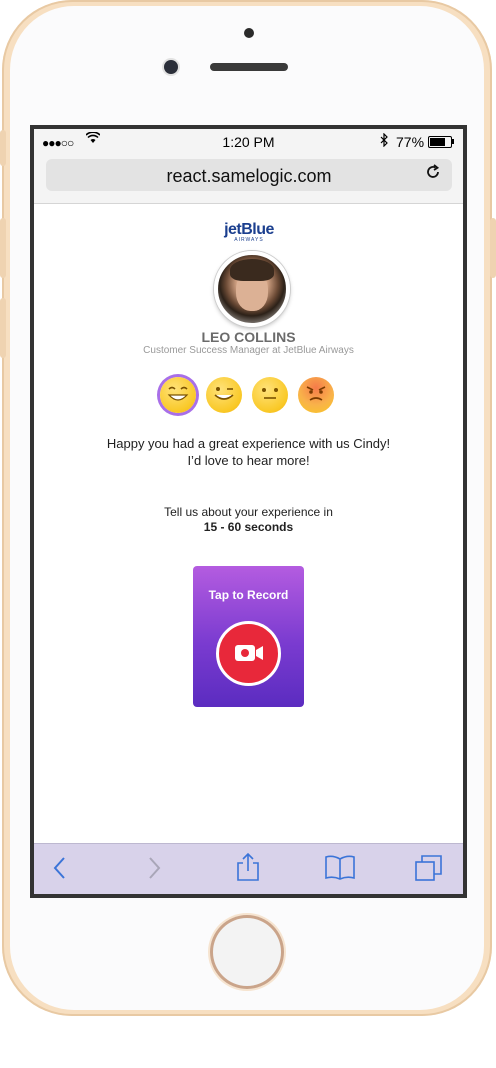 The image size is (496, 1068). What do you see at coordinates (3, 328) in the screenshot?
I see `volume-down-button` at bounding box center [3, 328].